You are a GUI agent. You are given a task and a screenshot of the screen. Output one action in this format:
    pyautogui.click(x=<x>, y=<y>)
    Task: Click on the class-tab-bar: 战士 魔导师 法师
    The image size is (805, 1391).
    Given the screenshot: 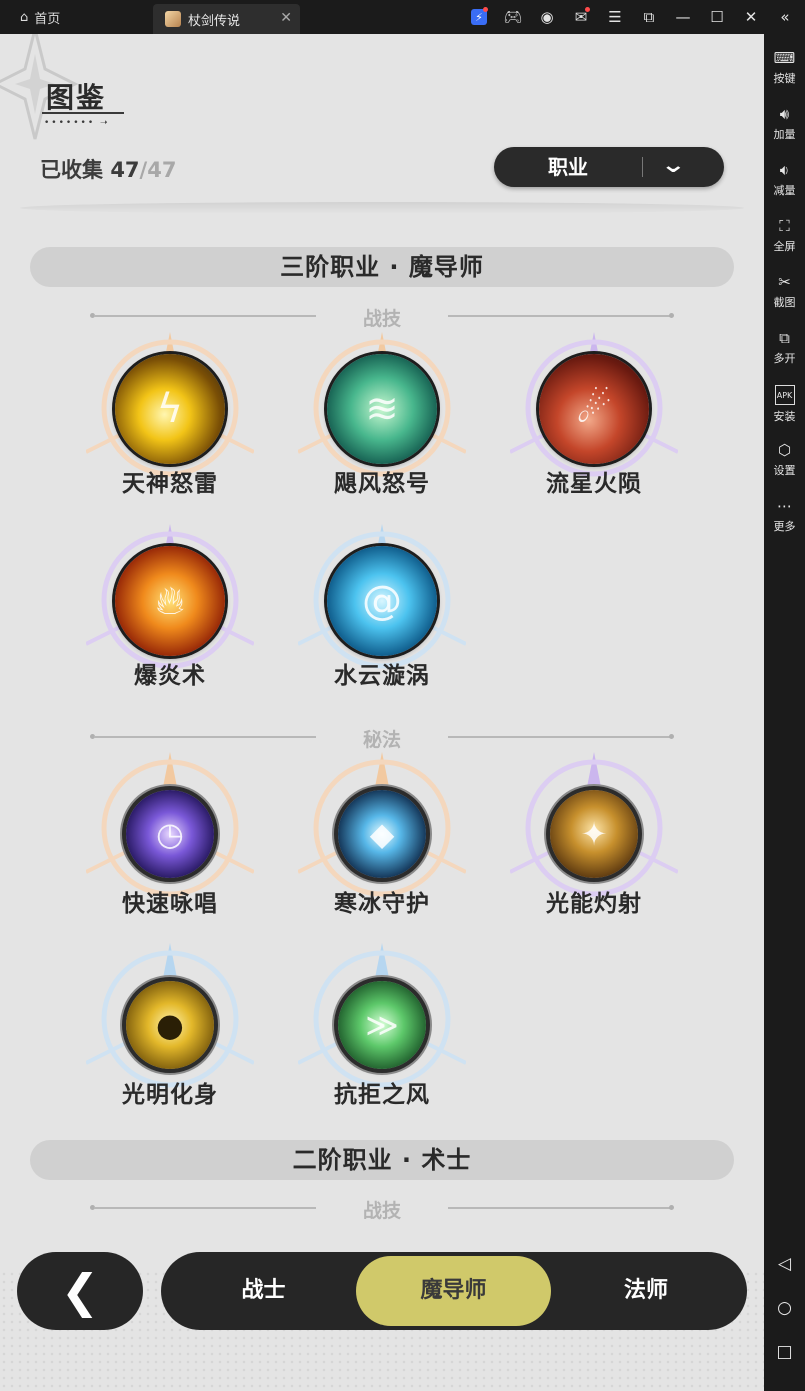 What is the action you would take?
    pyautogui.click(x=454, y=1291)
    